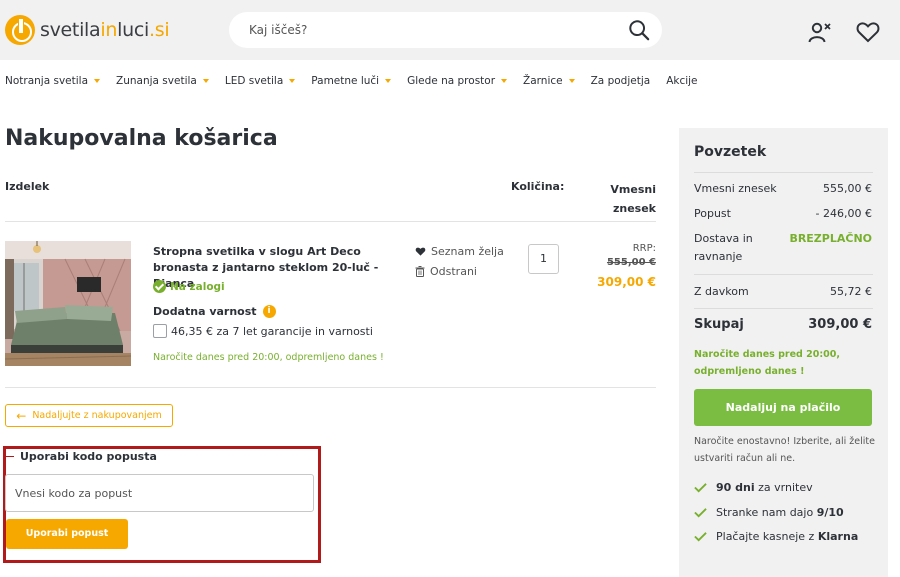 The height and width of the screenshot is (577, 900). Describe the element at coordinates (769, 512) in the screenshot. I see `perk-rating: Stranke nam dajo 9/10` at that location.